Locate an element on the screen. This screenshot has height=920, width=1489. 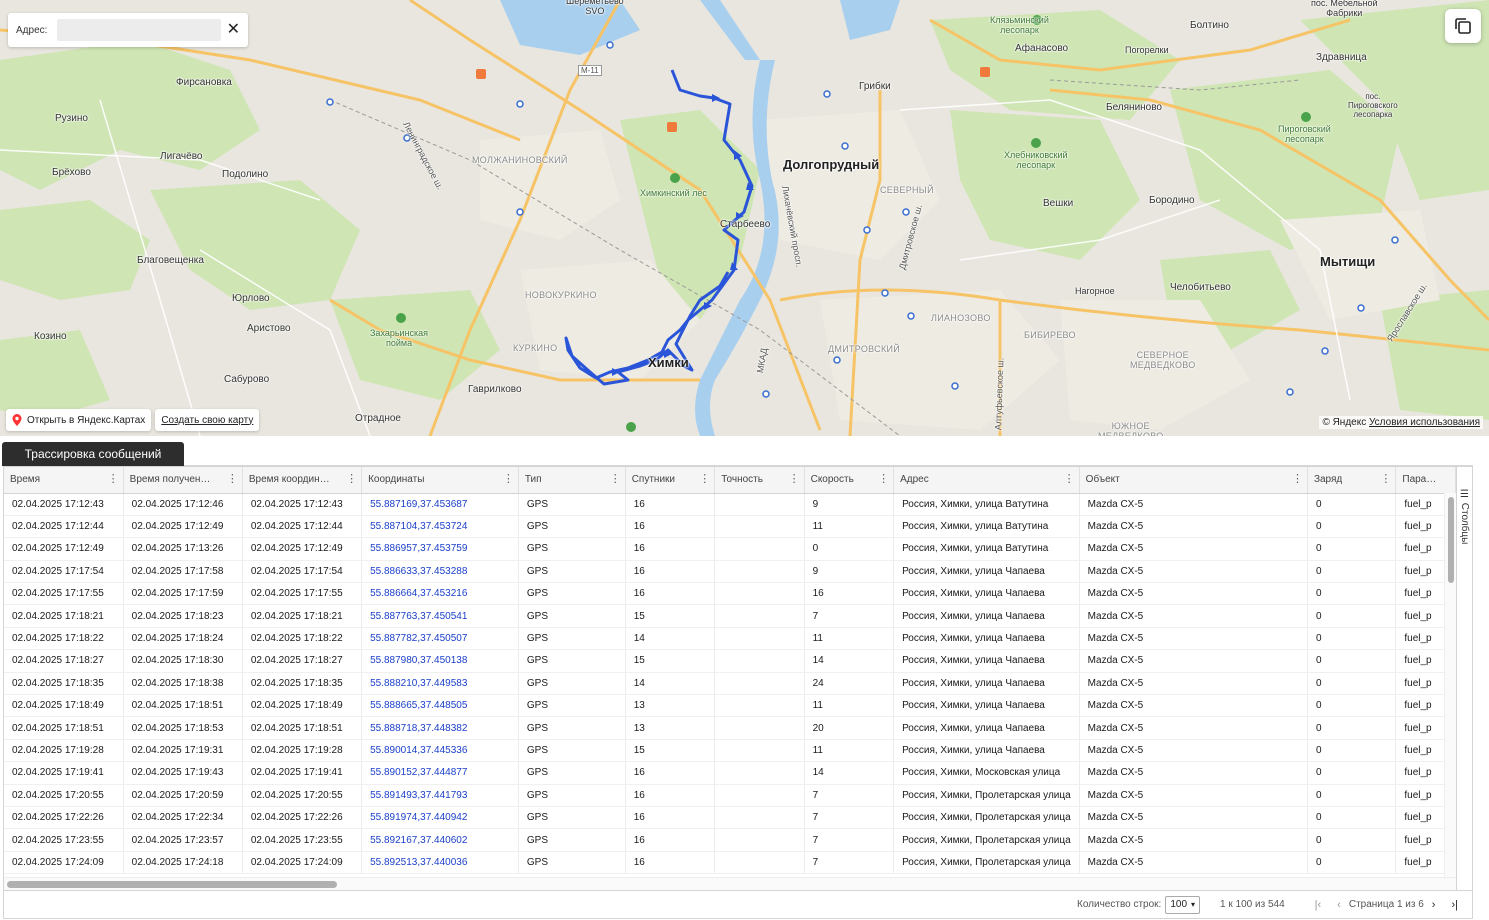
clear-icon: ✕ is located at coordinates (233, 30).